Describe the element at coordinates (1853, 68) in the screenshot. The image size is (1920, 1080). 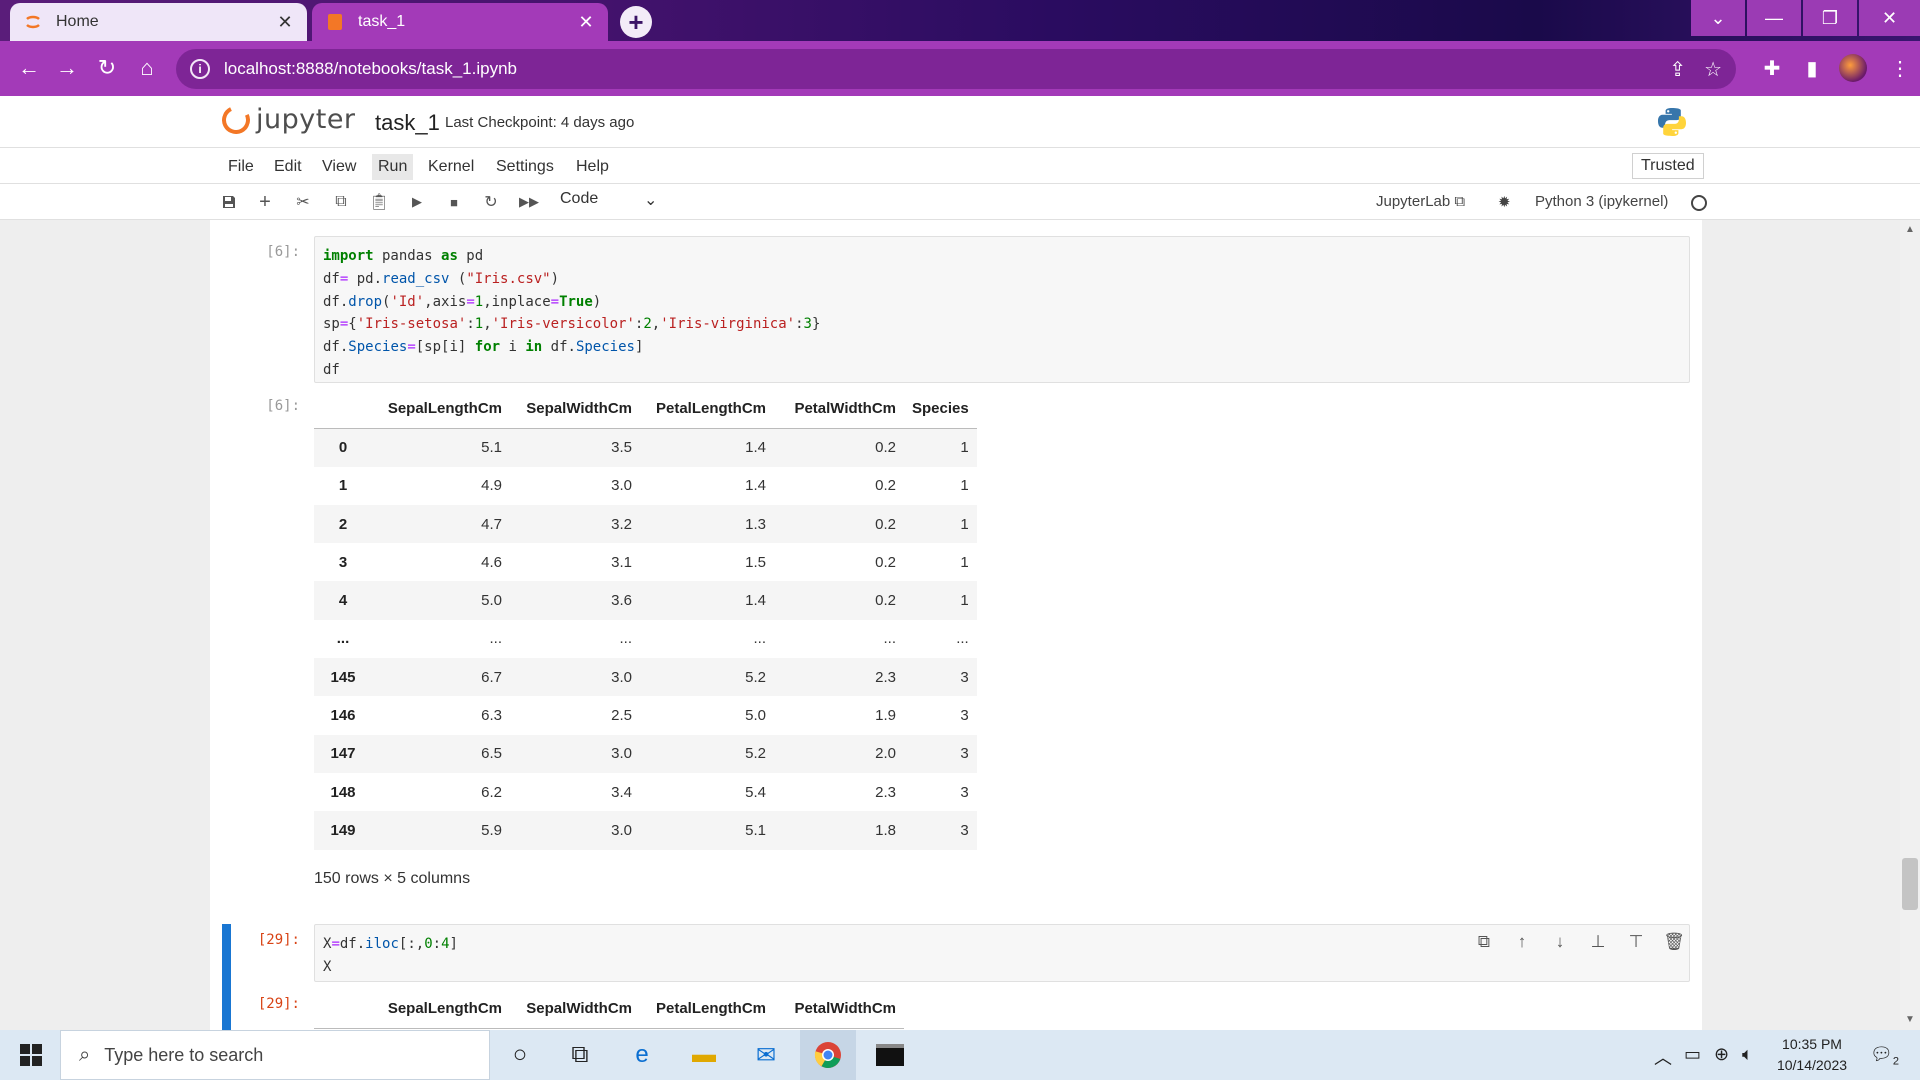
I see `profile-avatar` at that location.